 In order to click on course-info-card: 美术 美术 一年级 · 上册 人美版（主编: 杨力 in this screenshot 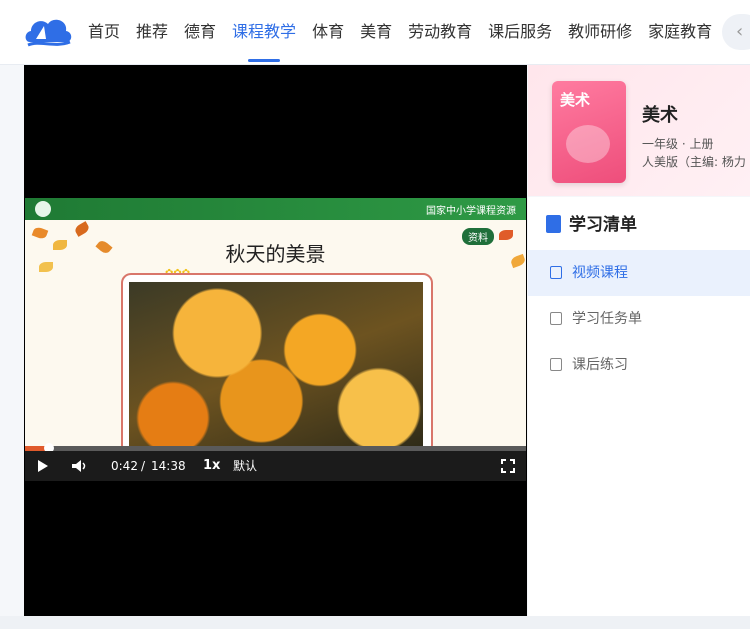, I will do `click(639, 130)`.